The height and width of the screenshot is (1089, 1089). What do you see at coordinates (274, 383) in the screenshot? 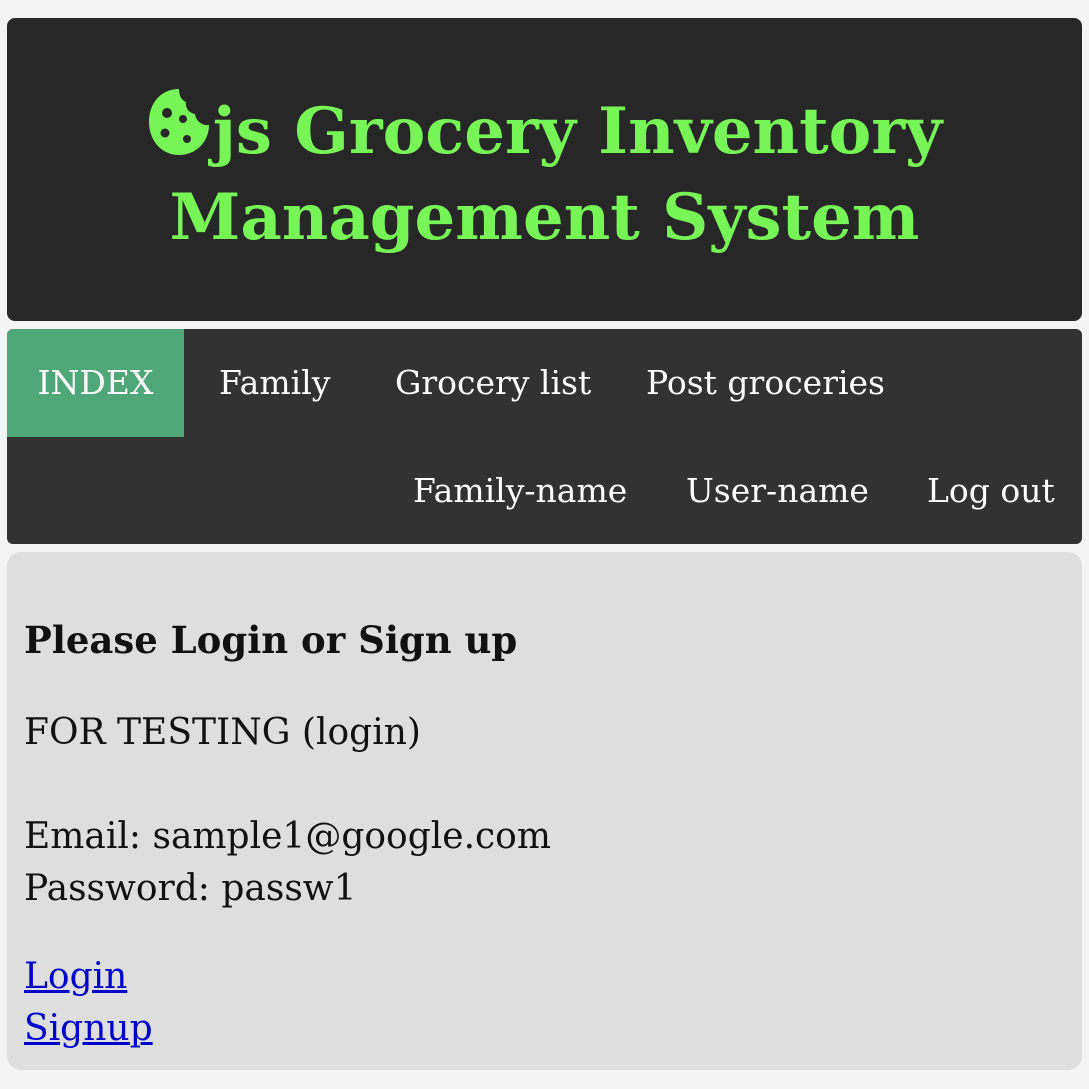
I see `nav-item-family: Family` at bounding box center [274, 383].